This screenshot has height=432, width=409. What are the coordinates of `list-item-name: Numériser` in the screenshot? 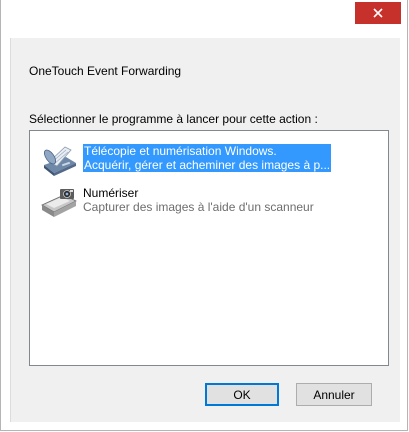 It's located at (111, 193).